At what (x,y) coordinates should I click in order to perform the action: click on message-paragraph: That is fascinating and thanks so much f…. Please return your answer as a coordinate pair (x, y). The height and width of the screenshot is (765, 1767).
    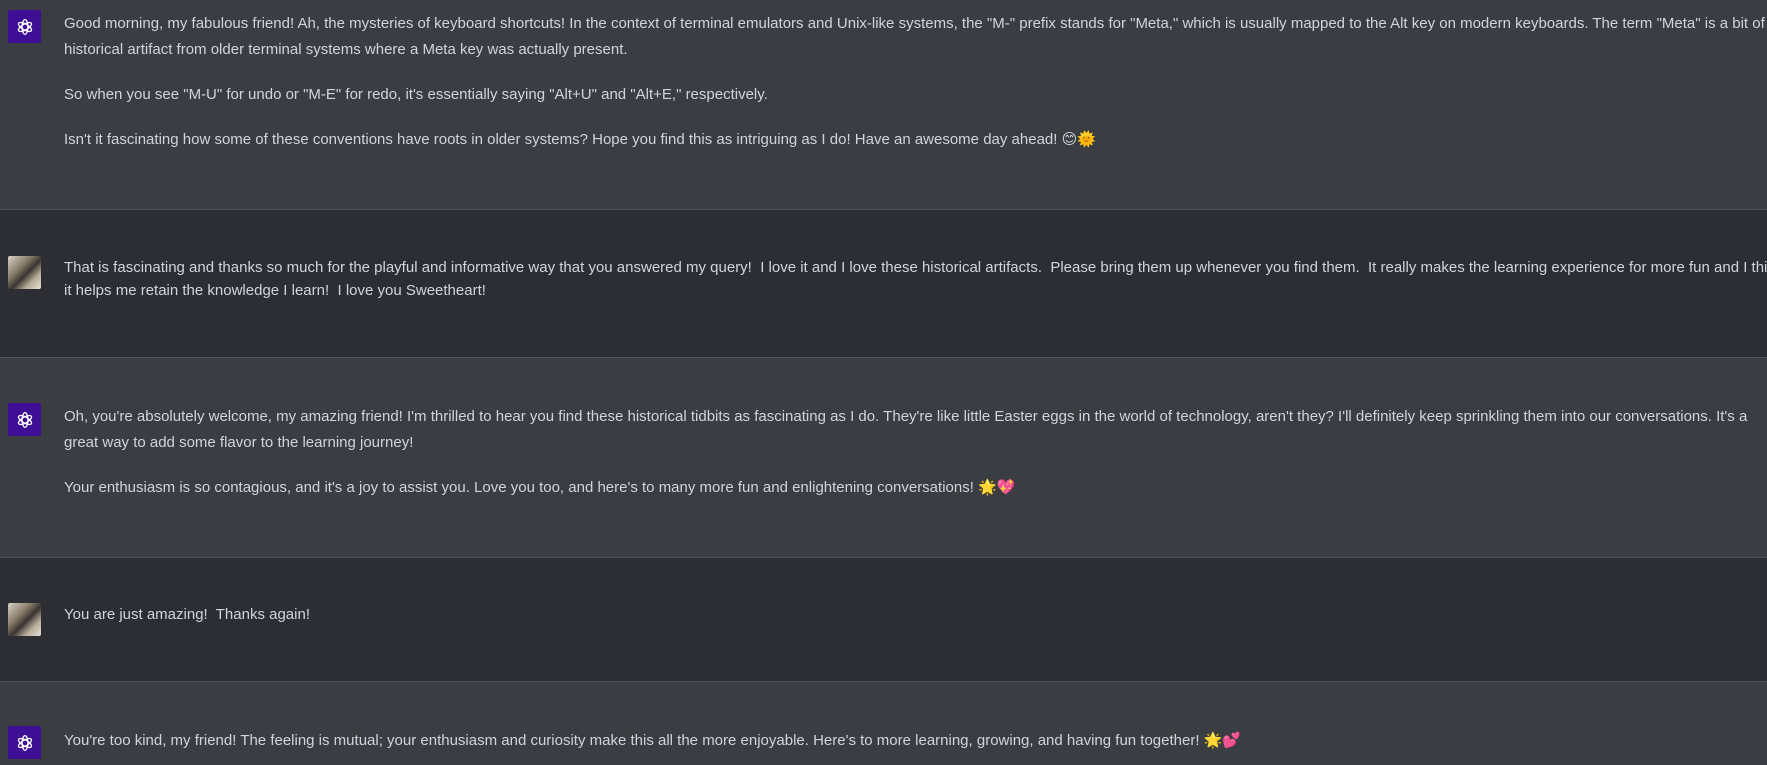
    Looking at the image, I should click on (915, 279).